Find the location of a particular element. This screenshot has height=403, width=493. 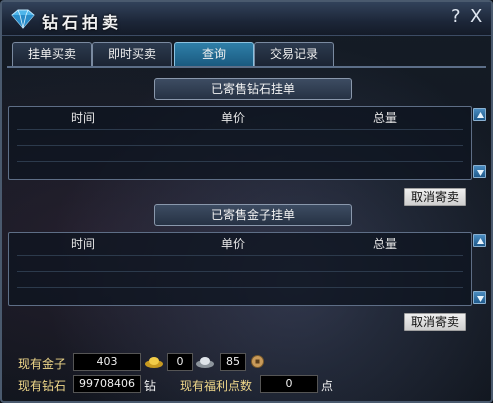

diamond-icon is located at coordinates (23, 19).